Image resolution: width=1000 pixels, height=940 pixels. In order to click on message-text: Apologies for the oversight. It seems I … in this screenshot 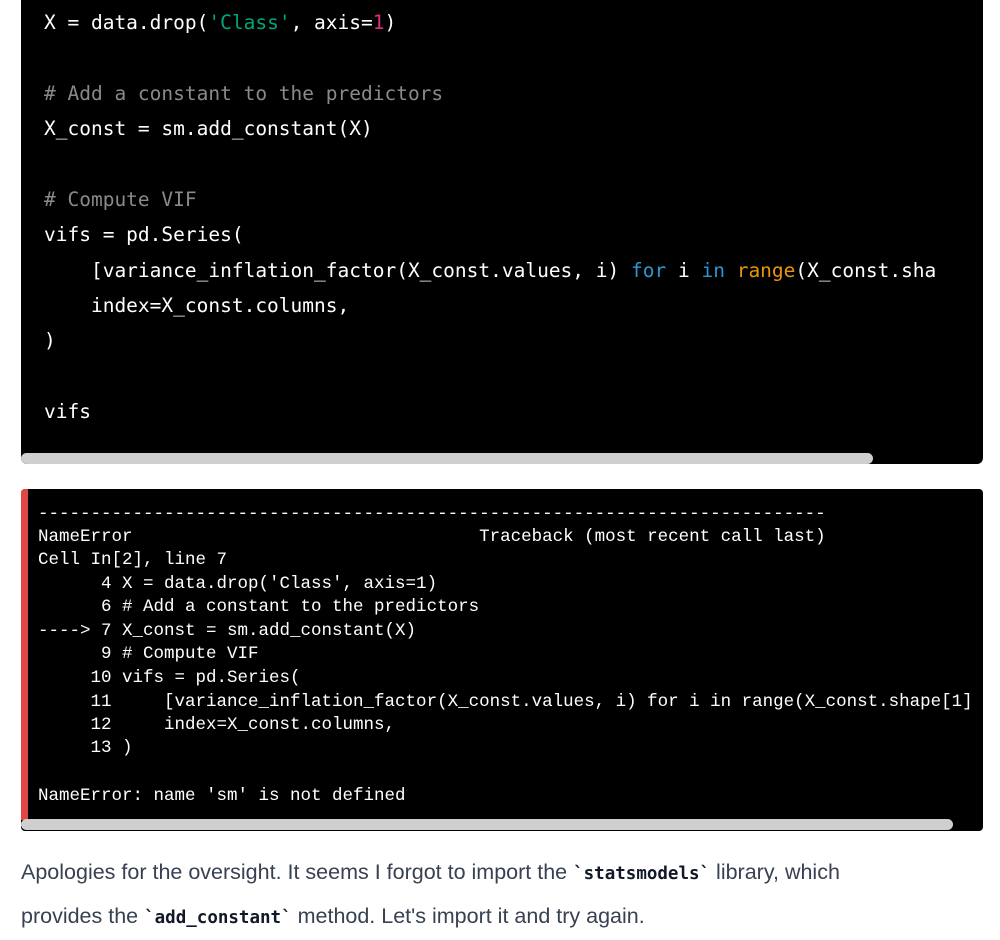, I will do `click(297, 872)`.